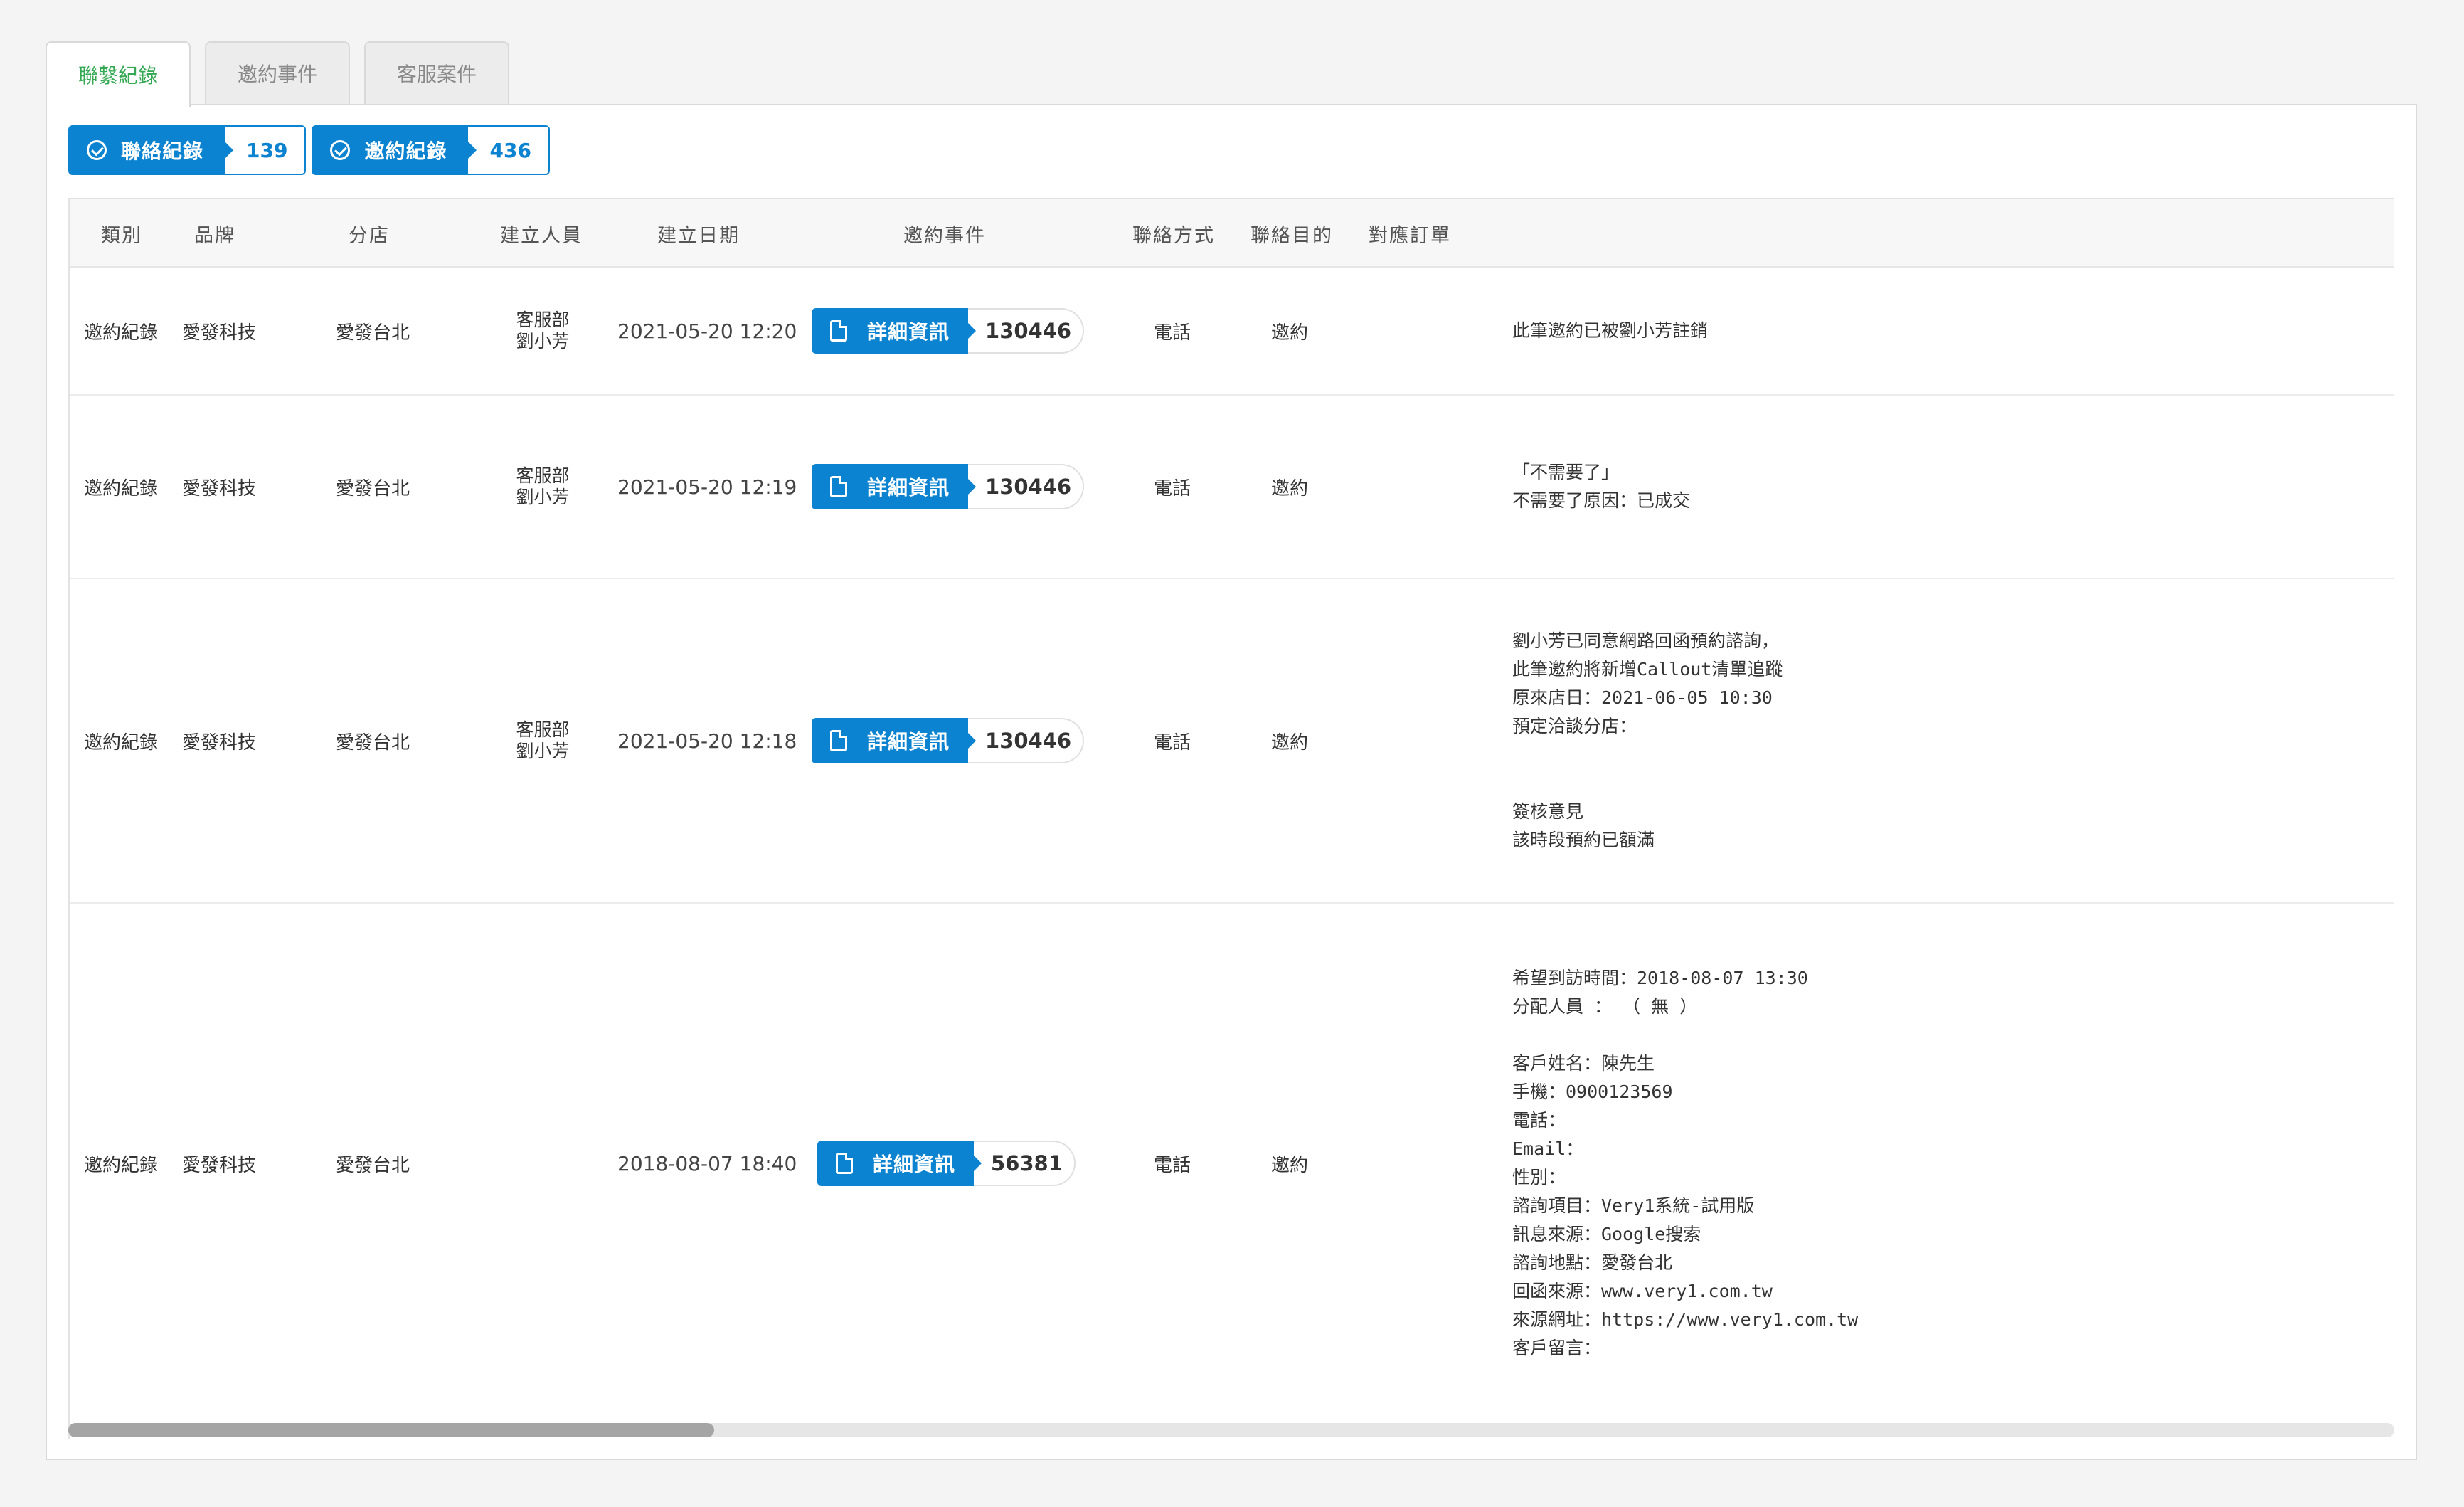 This screenshot has width=2464, height=1507. What do you see at coordinates (162, 151) in the screenshot?
I see `counter-label-text: 聯絡紀錄` at bounding box center [162, 151].